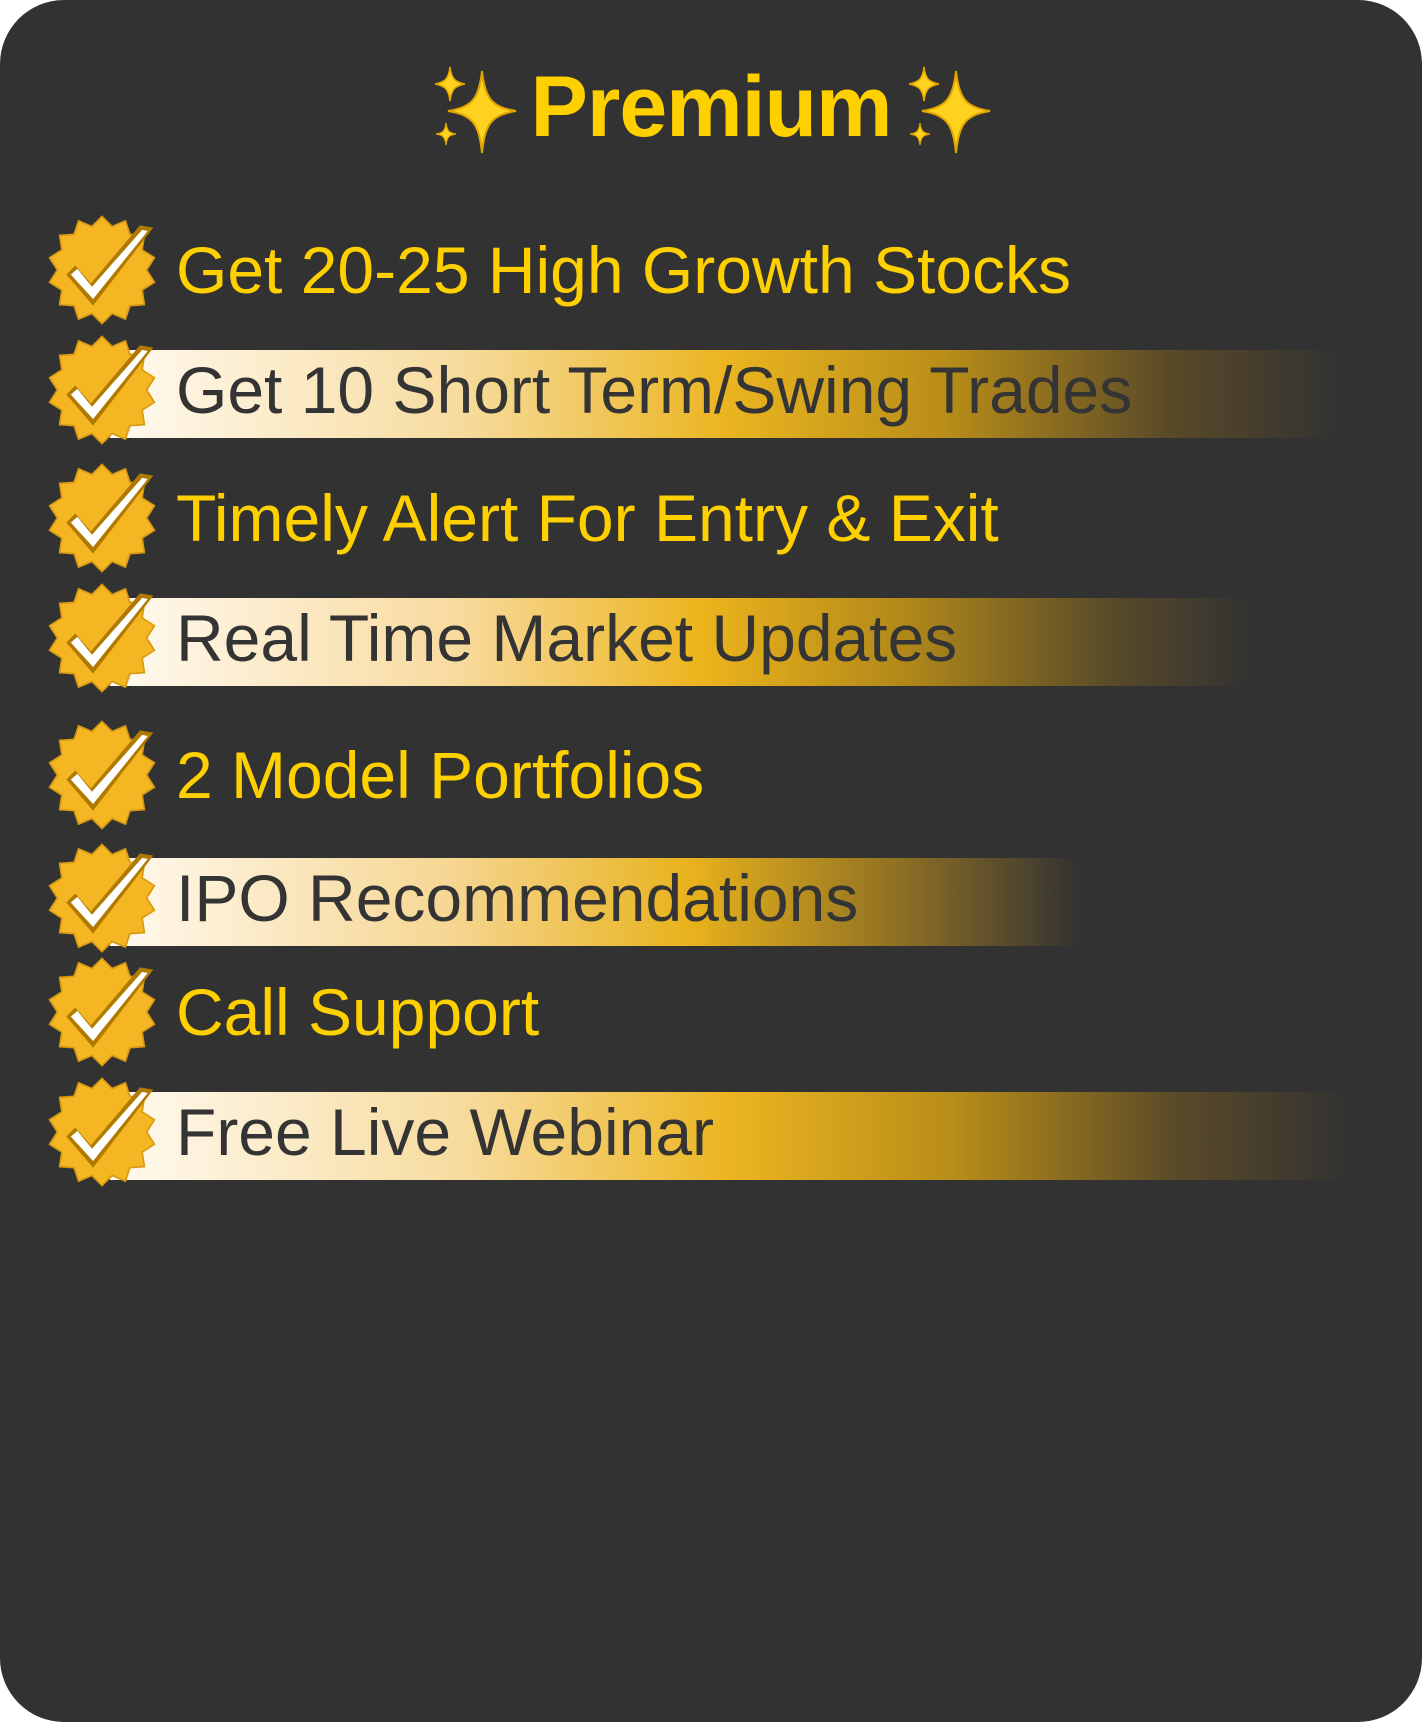  I want to click on feature-label: Free Live Webinar, so click(445, 1132).